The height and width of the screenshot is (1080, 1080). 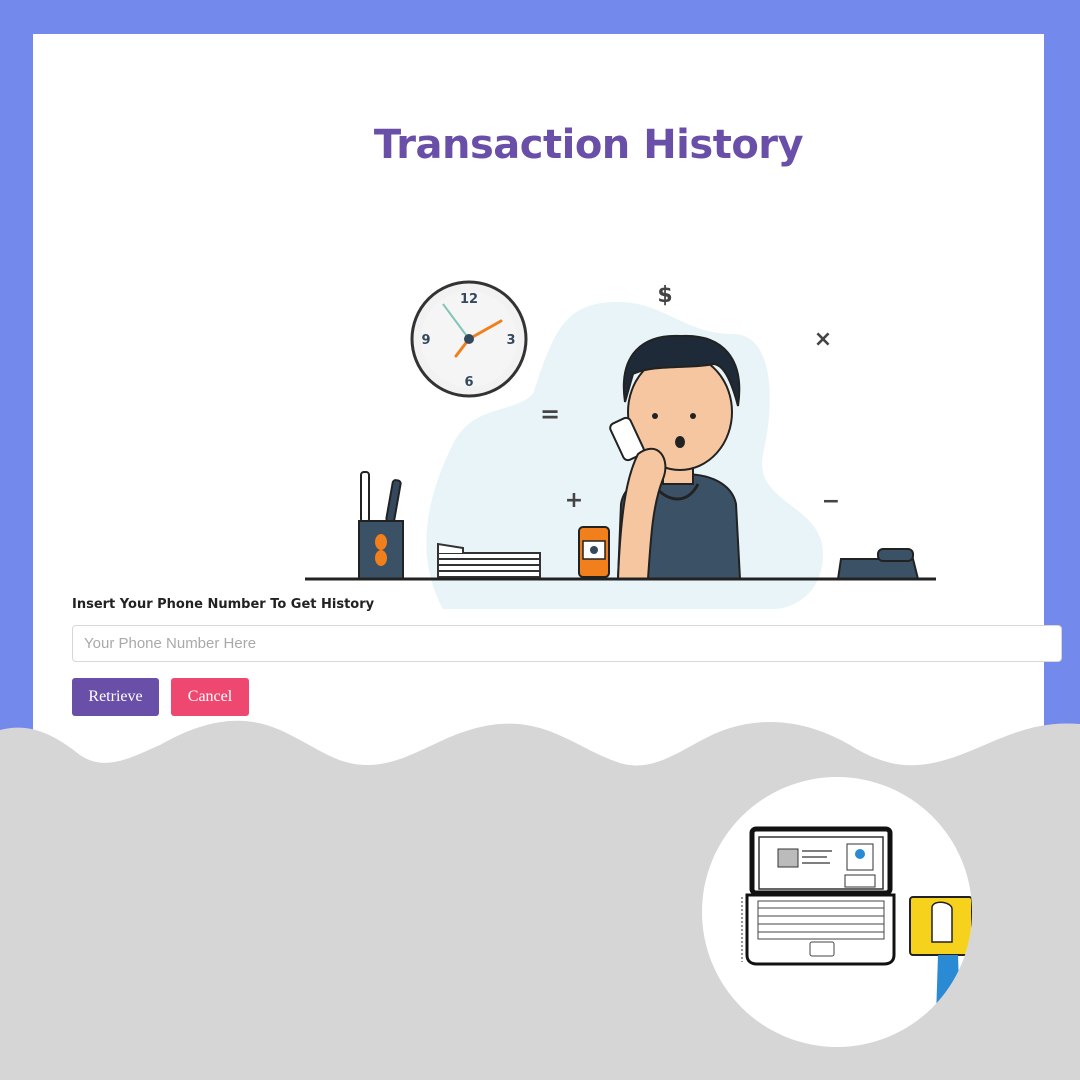 I want to click on laptop-icon, so click(x=856, y=921).